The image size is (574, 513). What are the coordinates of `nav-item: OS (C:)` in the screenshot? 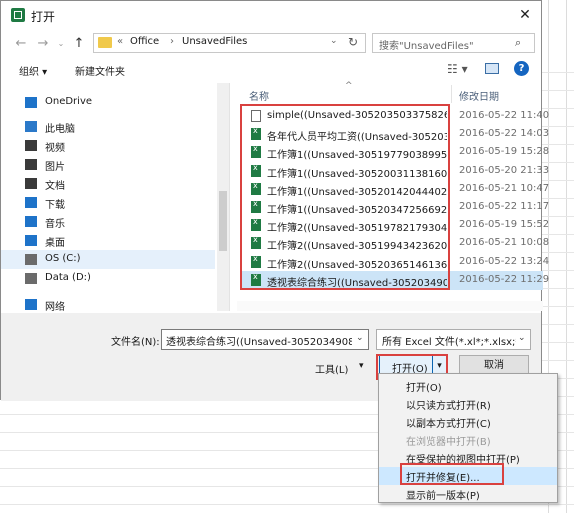 It's located at (108, 259).